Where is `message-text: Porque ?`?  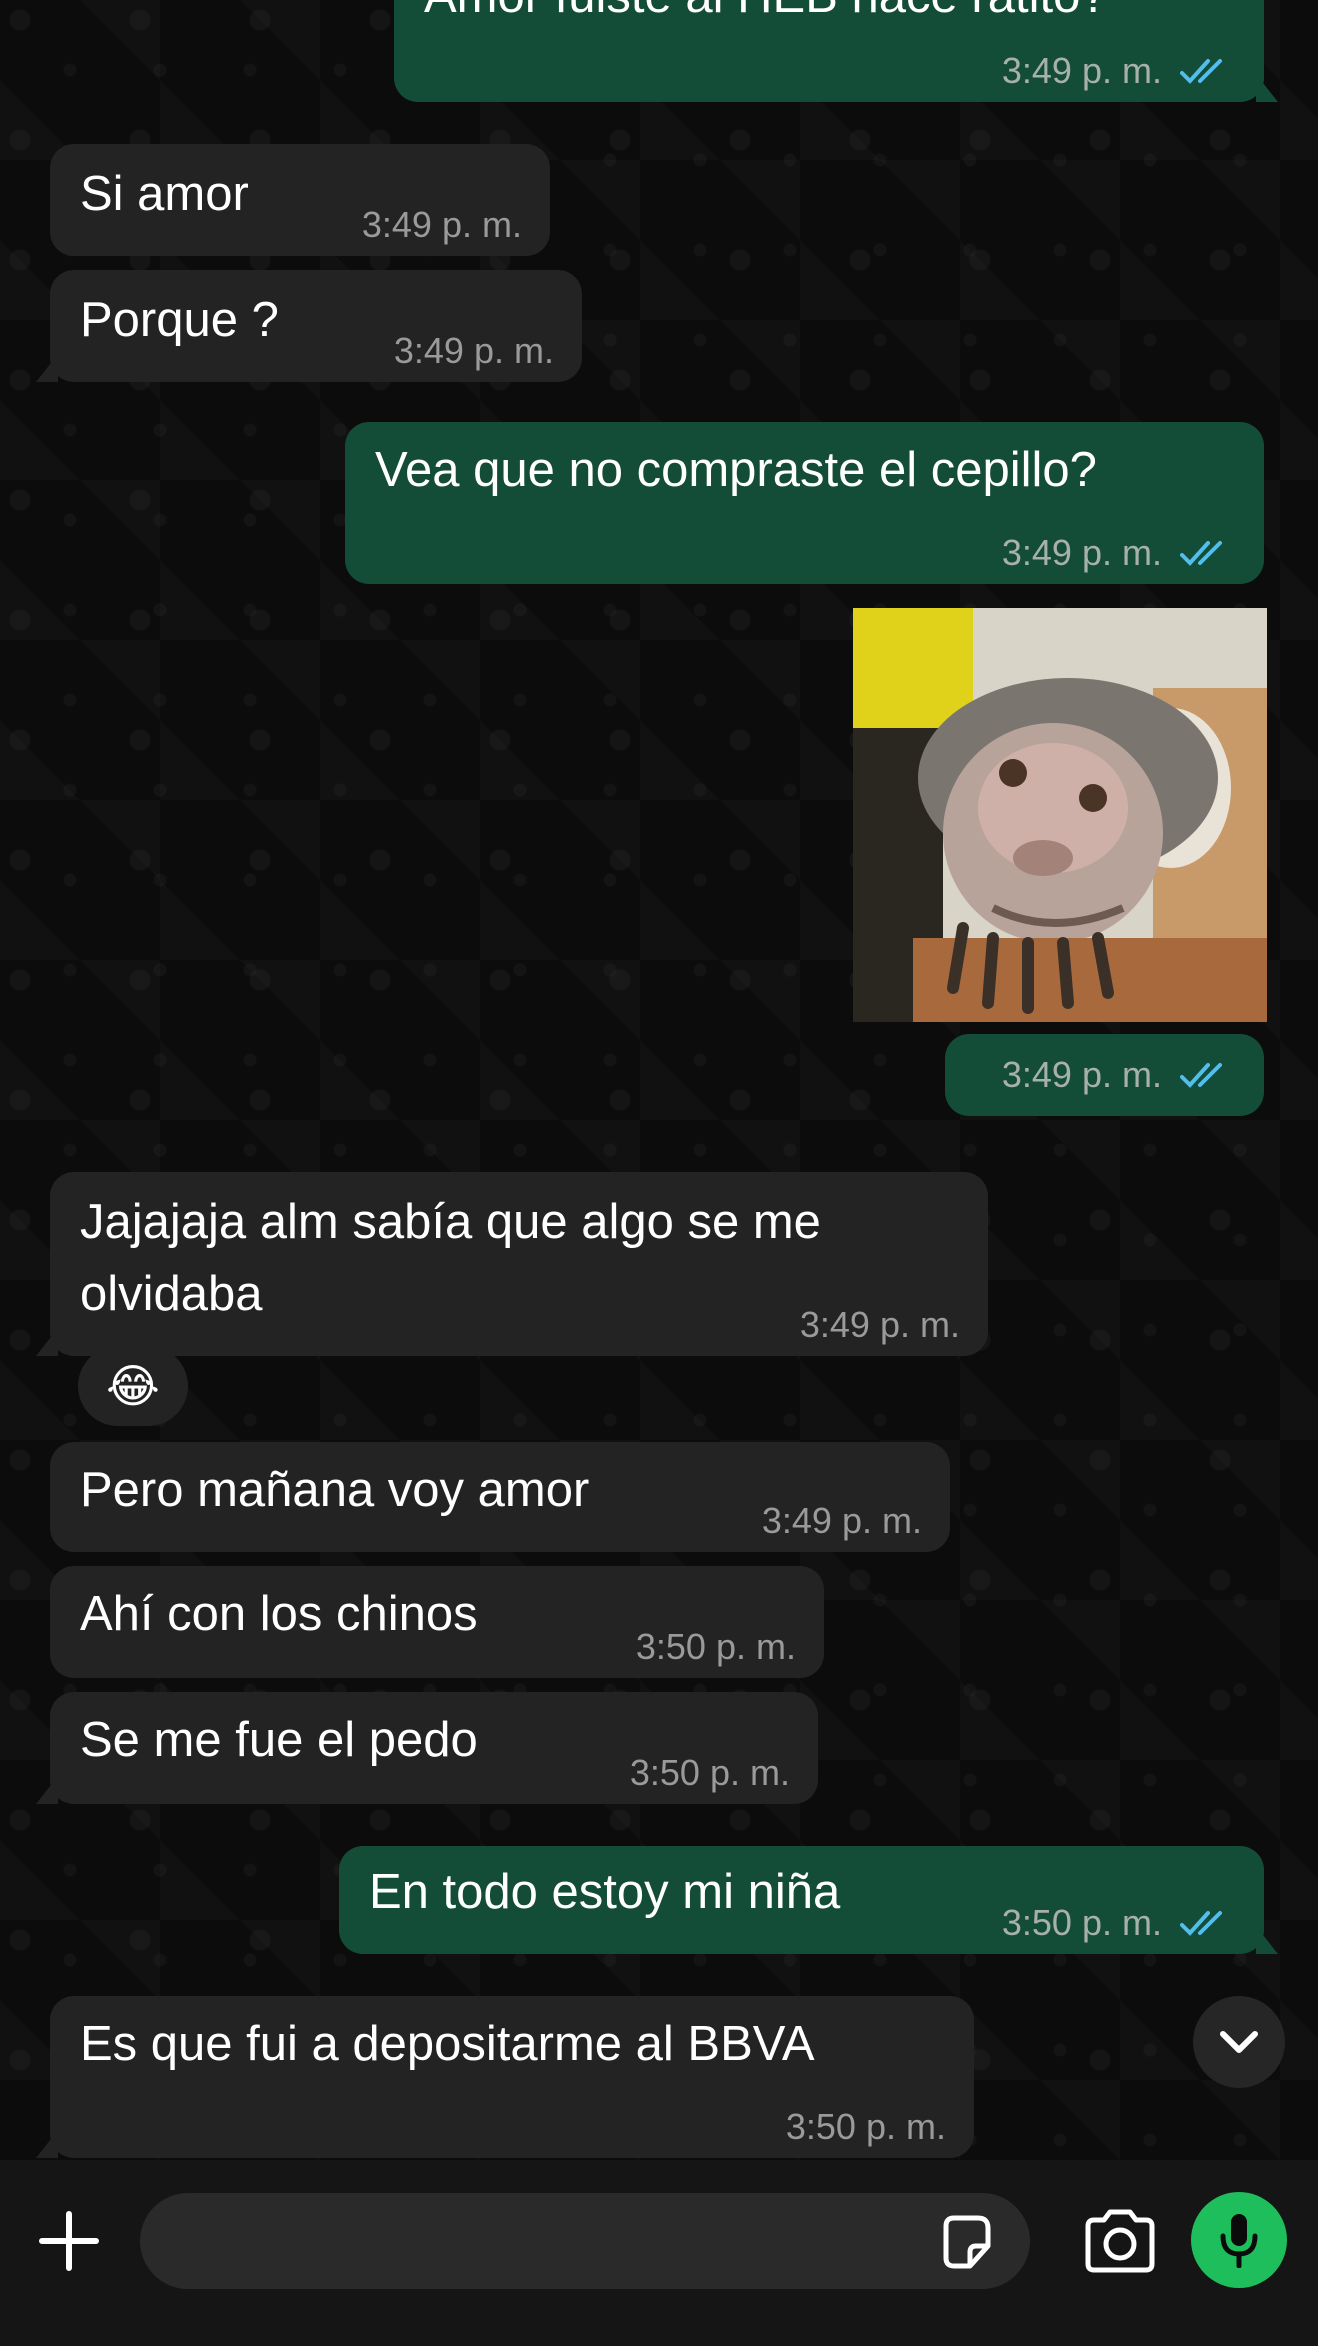 message-text: Porque ? is located at coordinates (179, 320).